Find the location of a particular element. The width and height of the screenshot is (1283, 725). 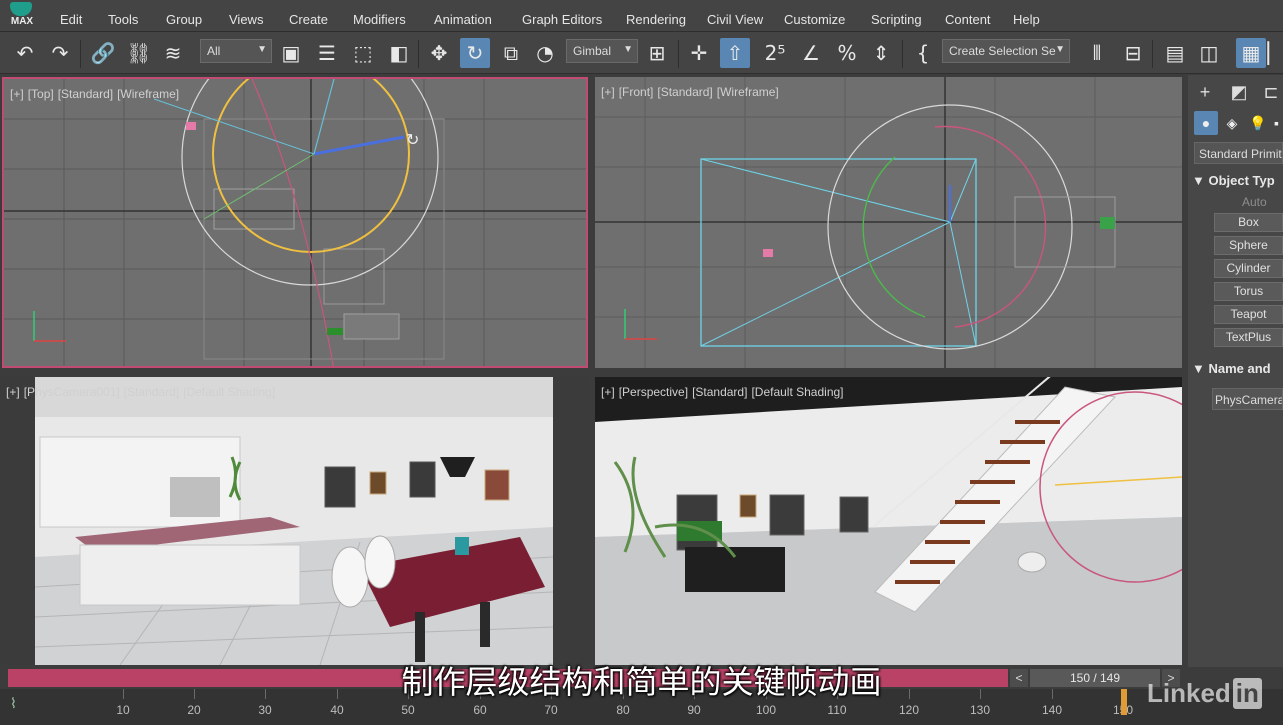

menu-tools: Tools is located at coordinates (123, 19).